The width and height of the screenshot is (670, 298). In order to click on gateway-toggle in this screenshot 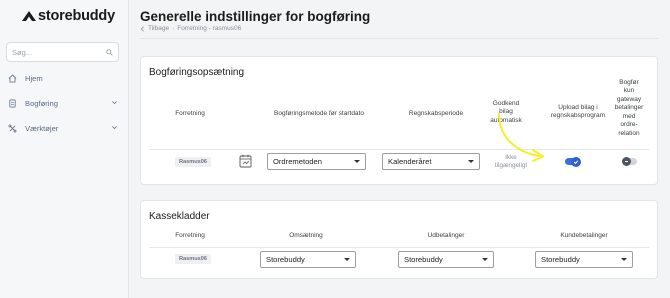, I will do `click(629, 161)`.